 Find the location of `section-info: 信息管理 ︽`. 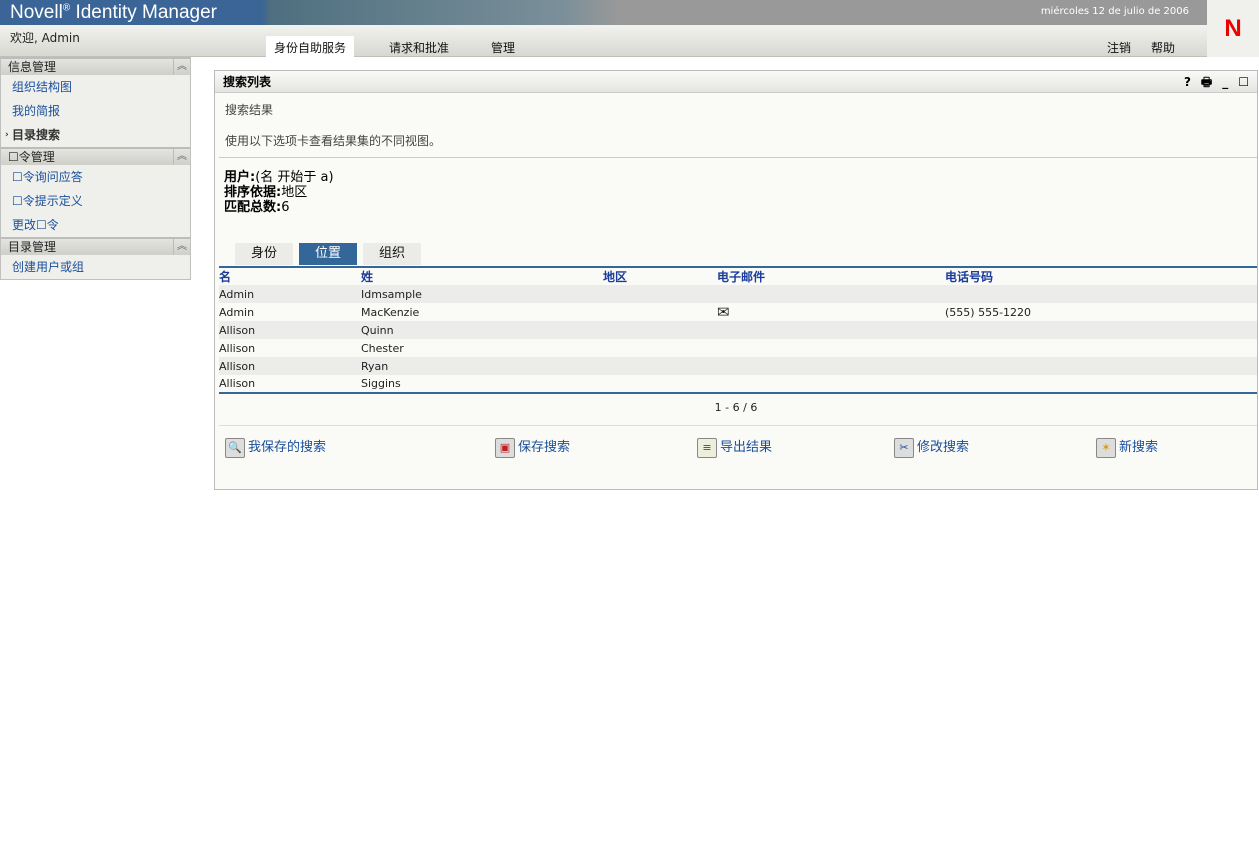

section-info: 信息管理 ︽ is located at coordinates (95, 66).